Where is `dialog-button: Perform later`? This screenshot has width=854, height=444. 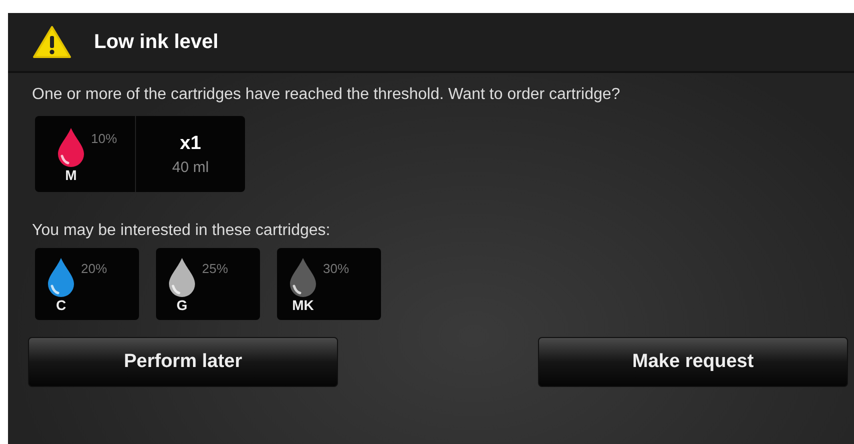
dialog-button: Perform later is located at coordinates (183, 362).